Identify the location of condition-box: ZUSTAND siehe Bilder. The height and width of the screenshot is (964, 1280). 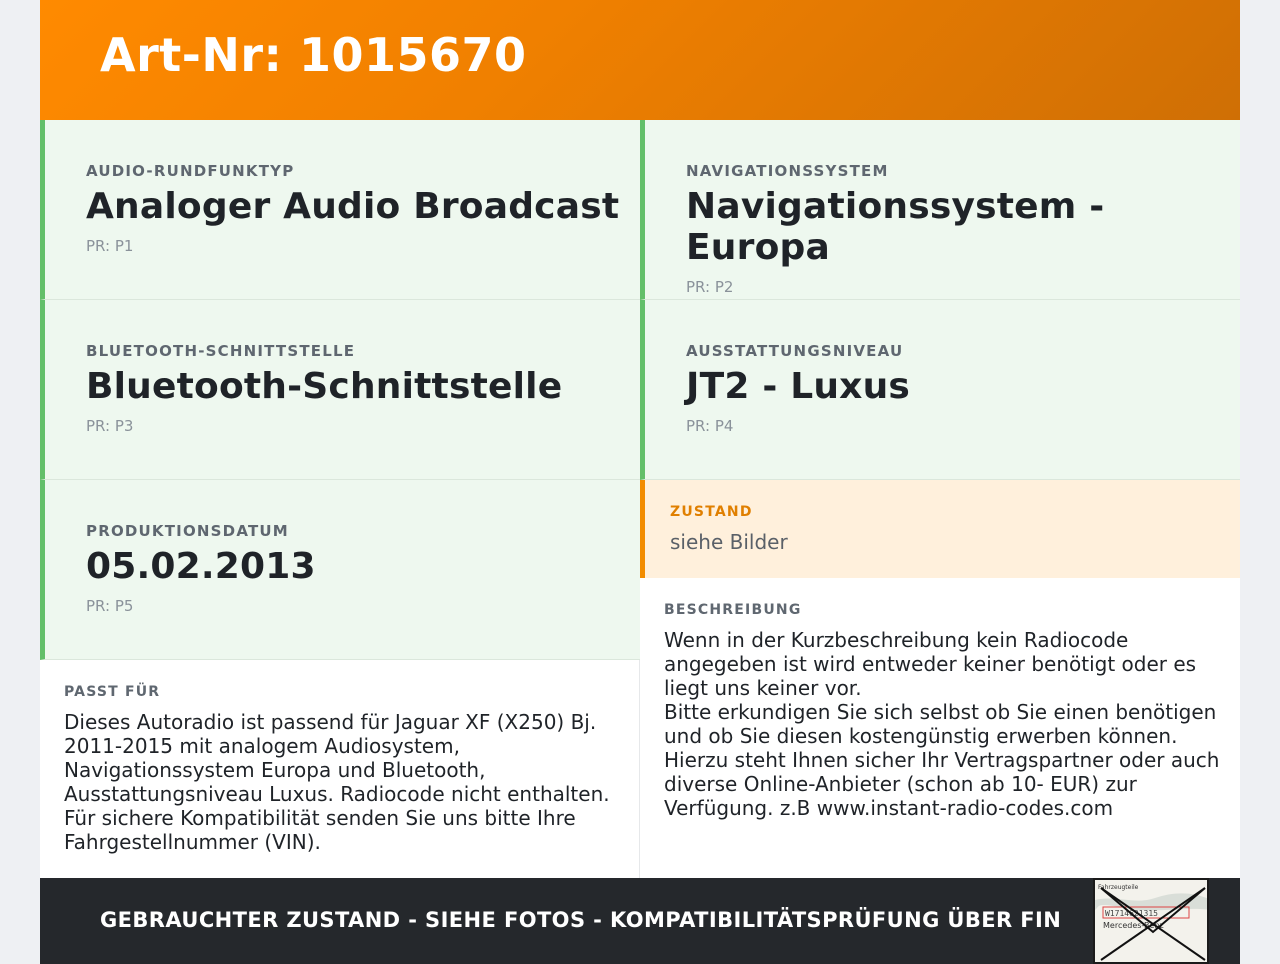
(940, 529).